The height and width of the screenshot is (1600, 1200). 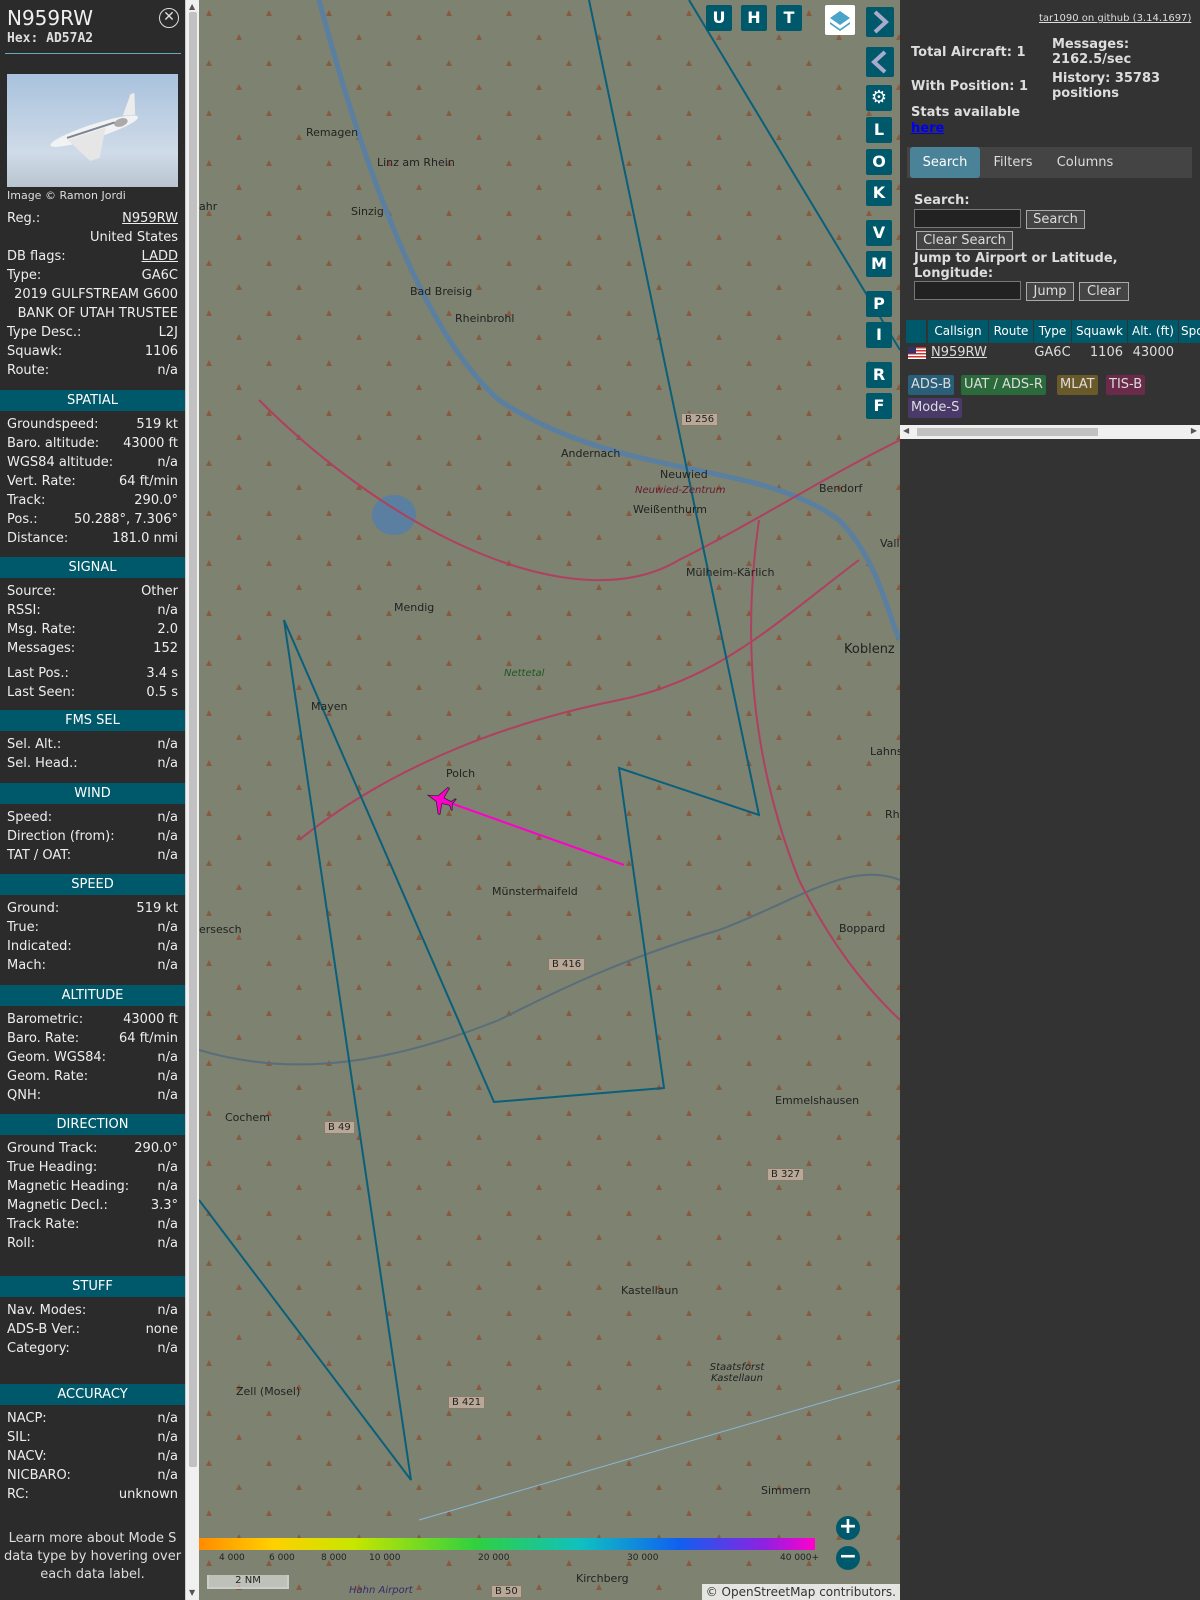 What do you see at coordinates (41, 648) in the screenshot?
I see `detail-label: Messages:` at bounding box center [41, 648].